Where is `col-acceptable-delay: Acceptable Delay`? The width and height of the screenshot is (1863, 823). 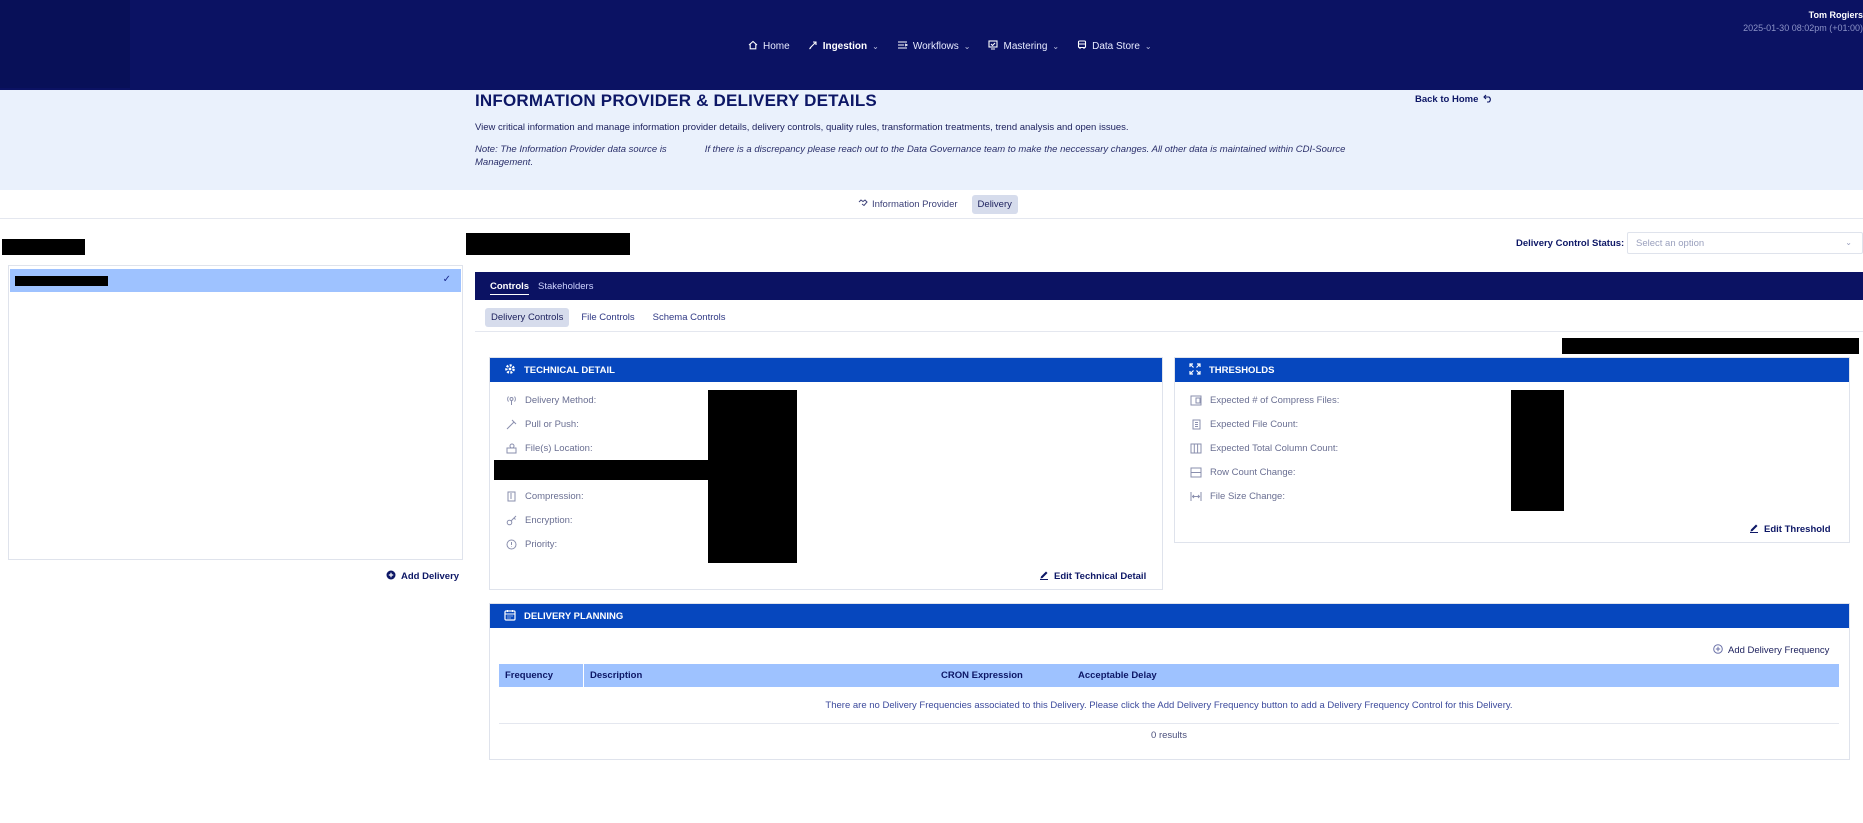
col-acceptable-delay: Acceptable Delay is located at coordinates (1117, 675).